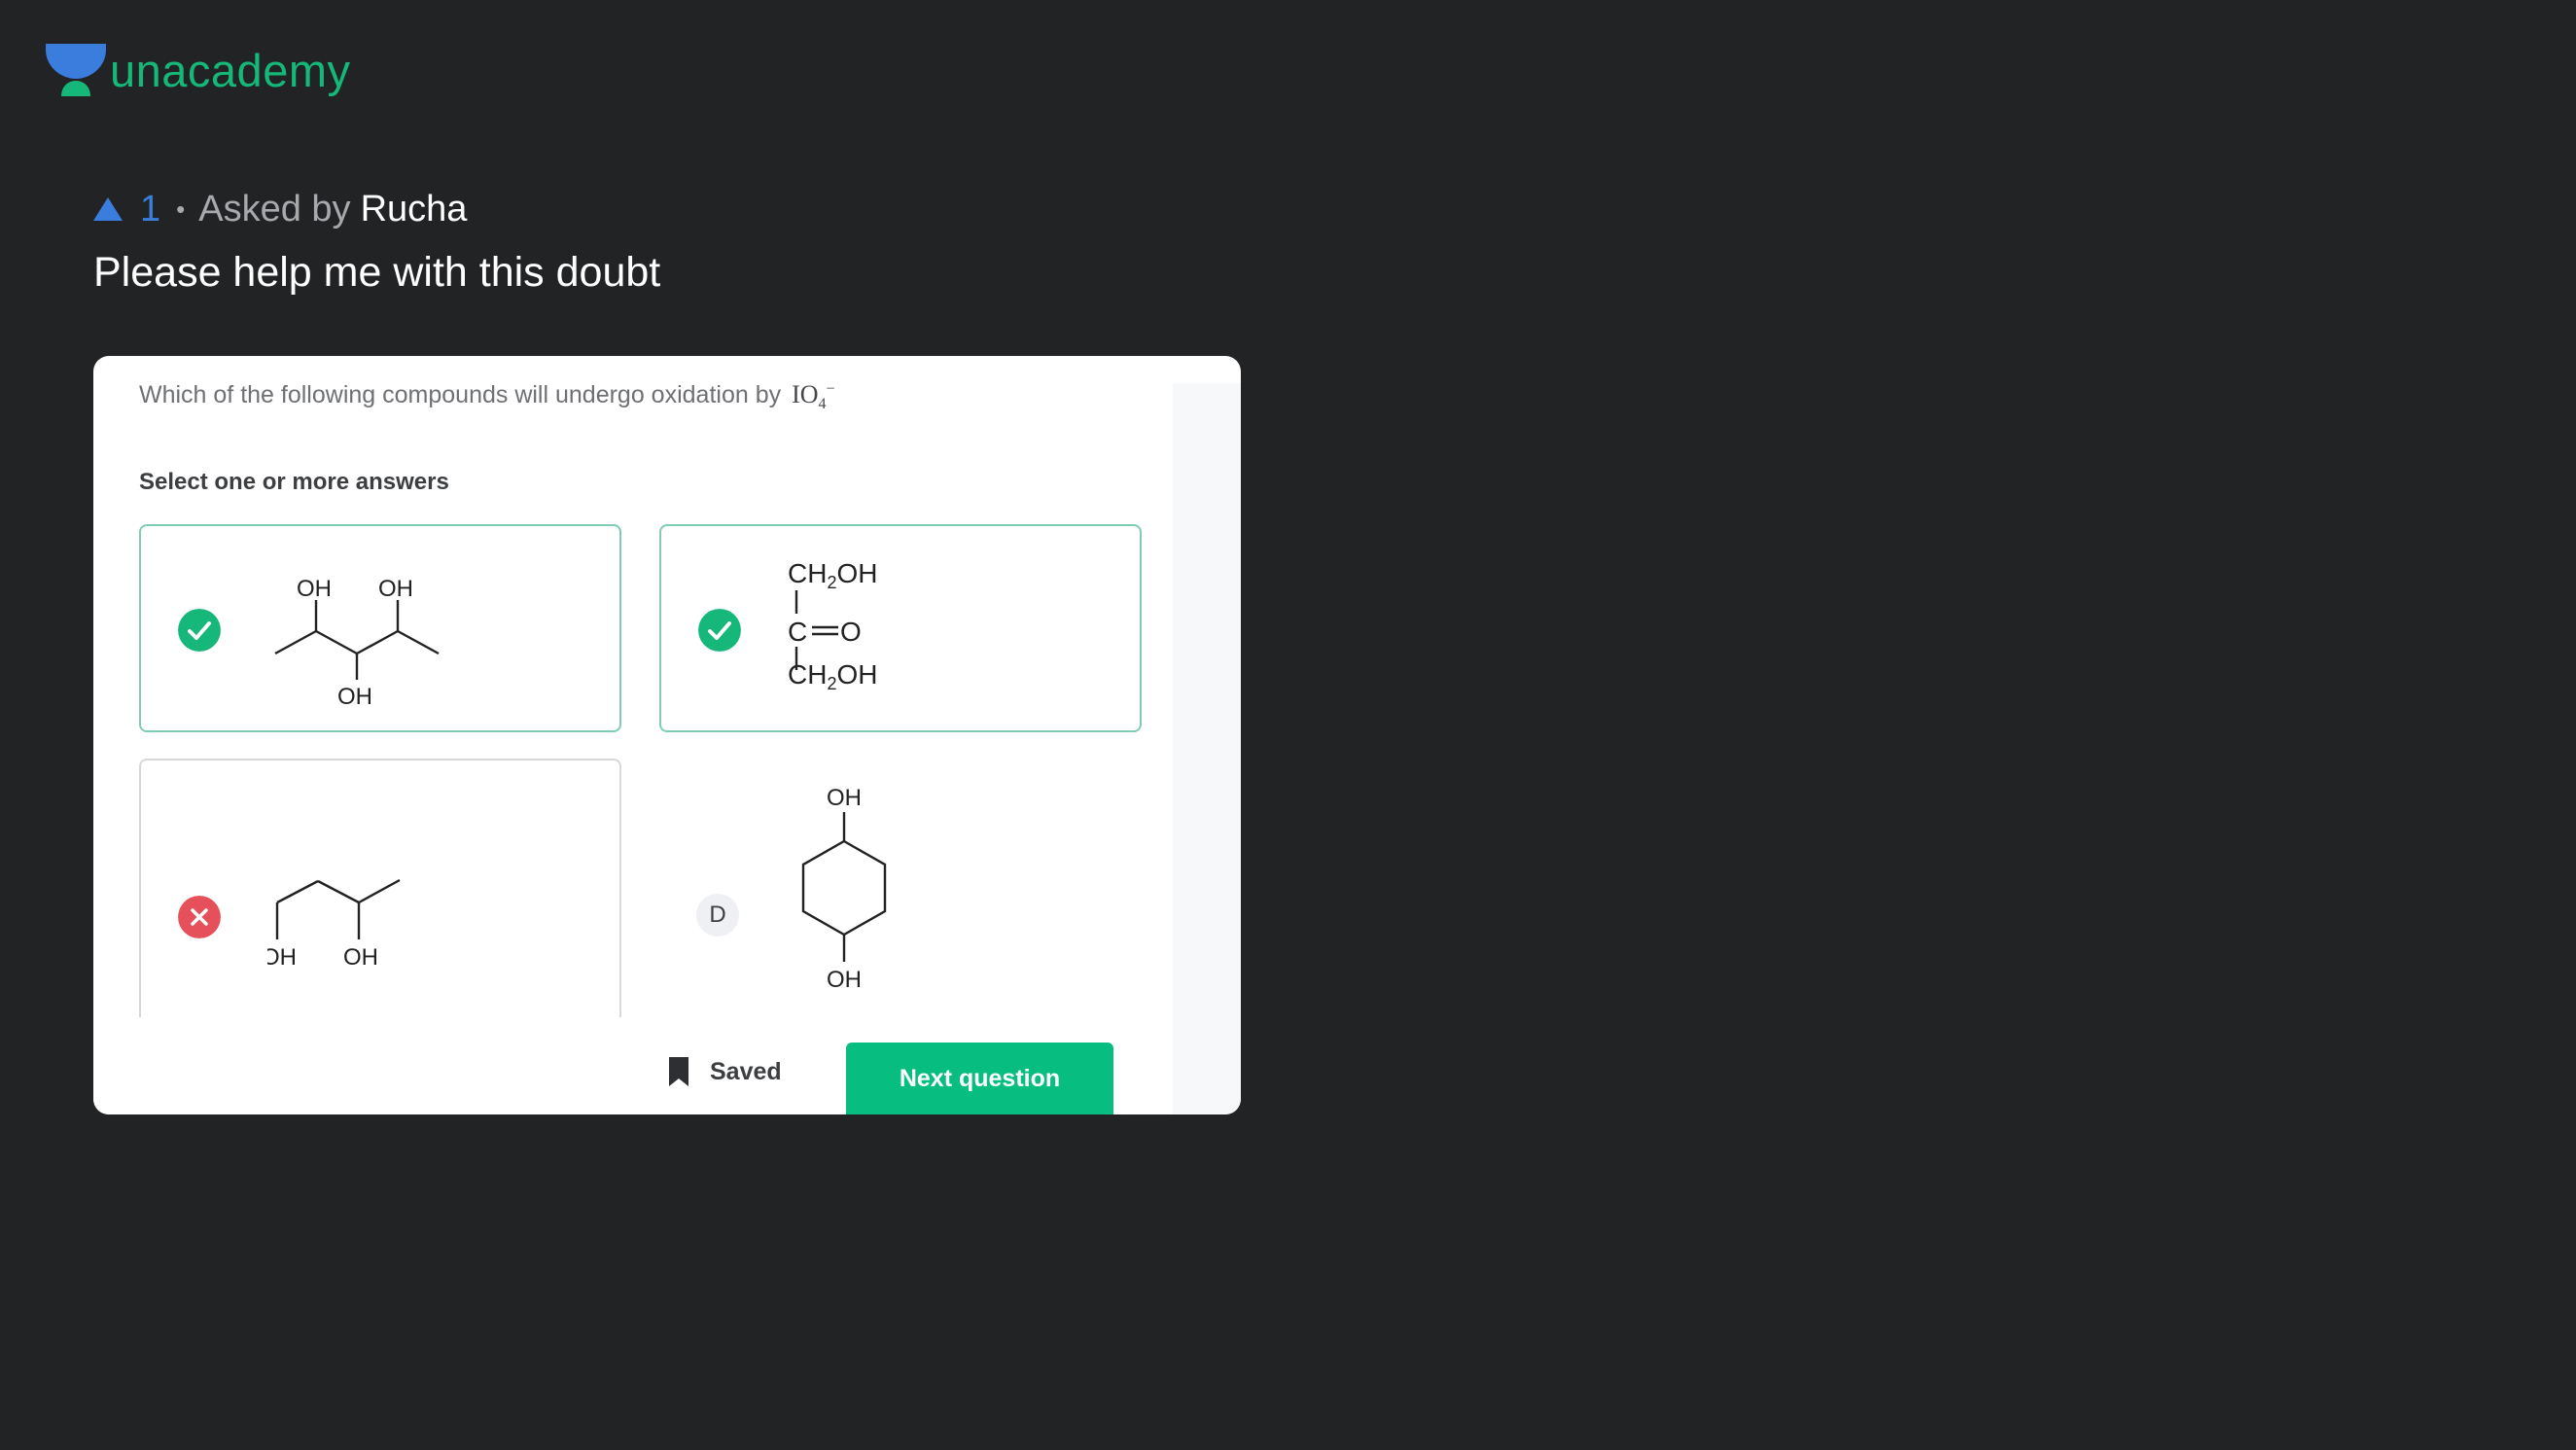 The image size is (2576, 1450). What do you see at coordinates (851, 632) in the screenshot?
I see `o-label: O` at bounding box center [851, 632].